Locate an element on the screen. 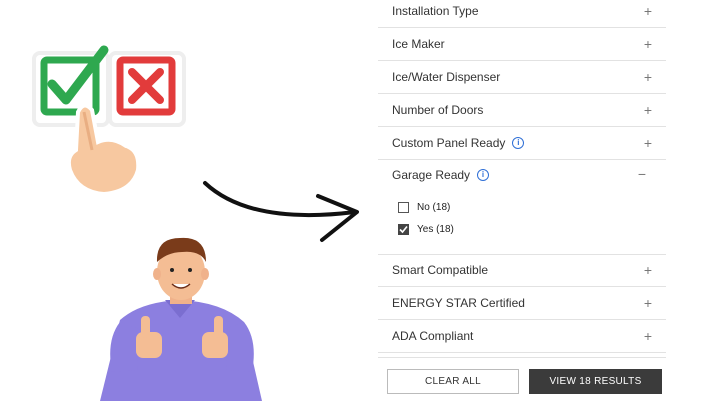 Image resolution: width=702 pixels, height=401 pixels. filter-label: Ice/Water Dispenser is located at coordinates (446, 77).